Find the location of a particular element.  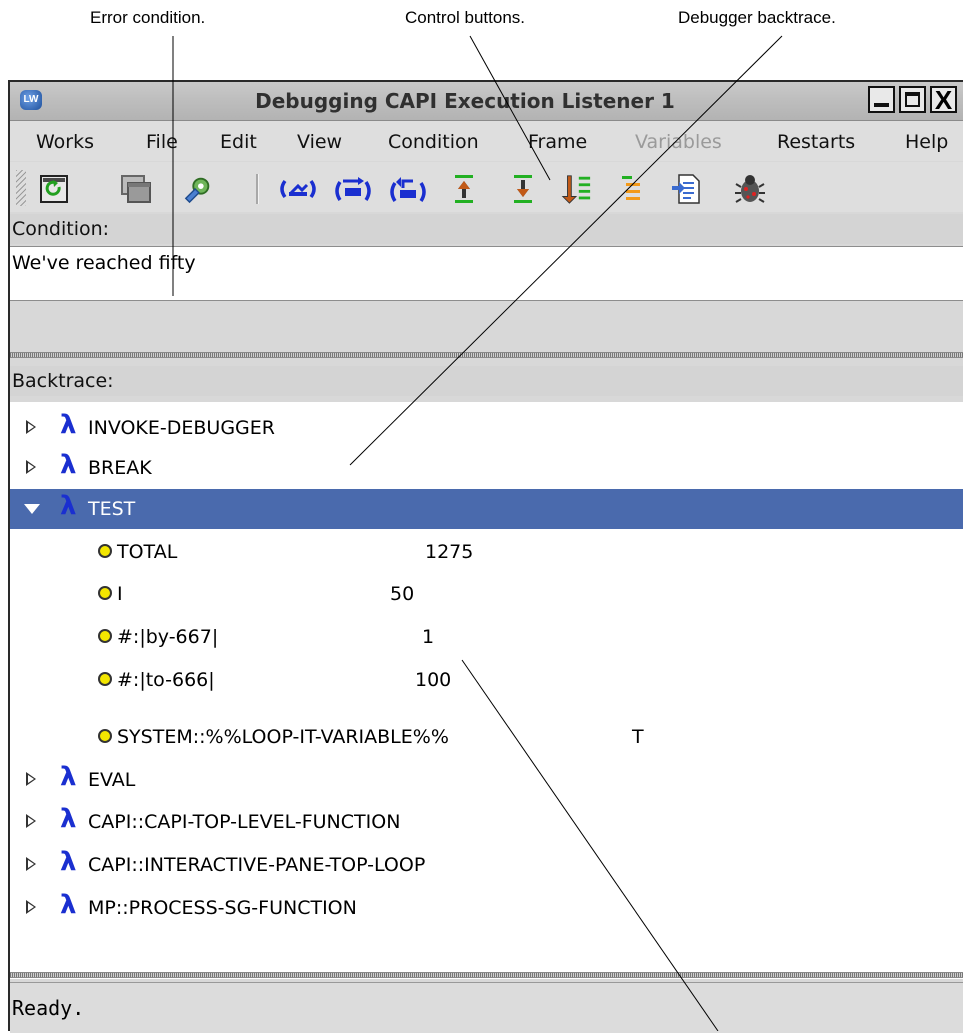

variable-value: T is located at coordinates (638, 737).